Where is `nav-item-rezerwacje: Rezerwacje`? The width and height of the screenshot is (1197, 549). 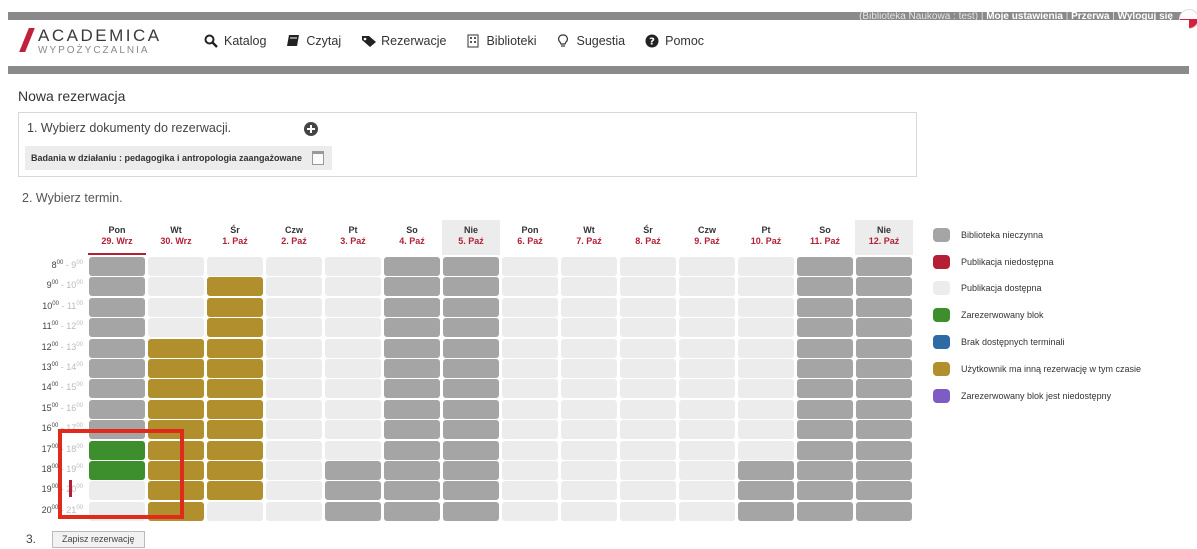
nav-item-rezerwacje: Rezerwacje is located at coordinates (403, 41).